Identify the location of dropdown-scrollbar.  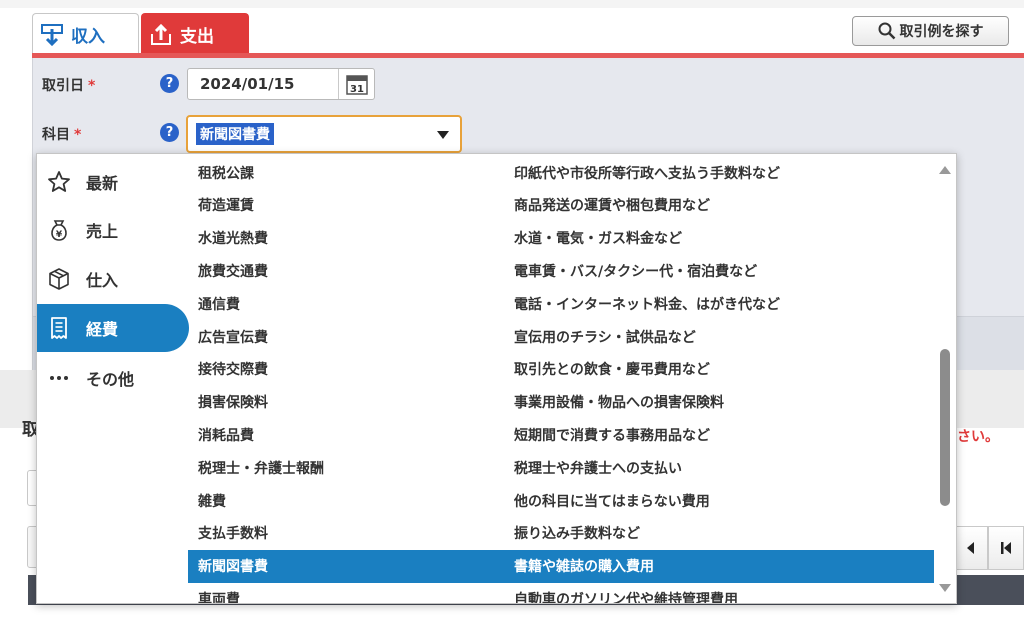
(945, 378).